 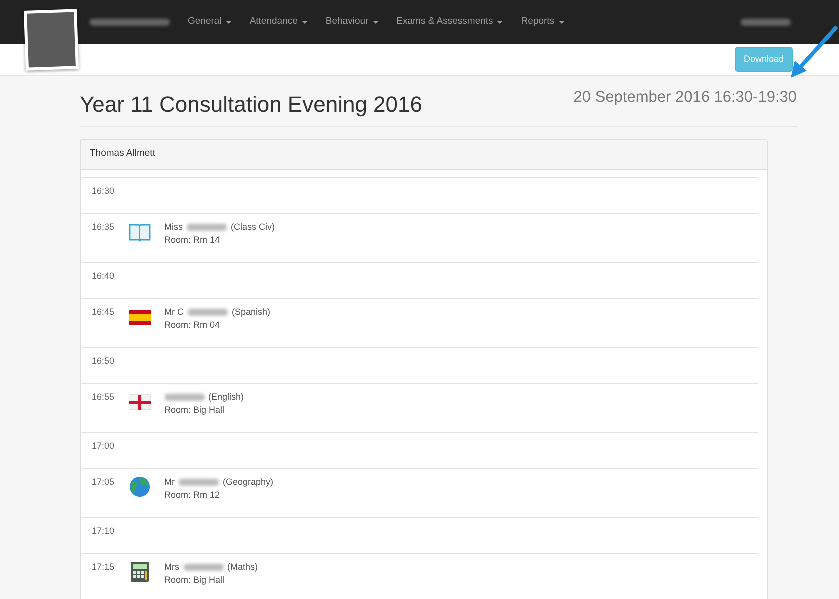 What do you see at coordinates (103, 567) in the screenshot?
I see `slot-time: 17:15` at bounding box center [103, 567].